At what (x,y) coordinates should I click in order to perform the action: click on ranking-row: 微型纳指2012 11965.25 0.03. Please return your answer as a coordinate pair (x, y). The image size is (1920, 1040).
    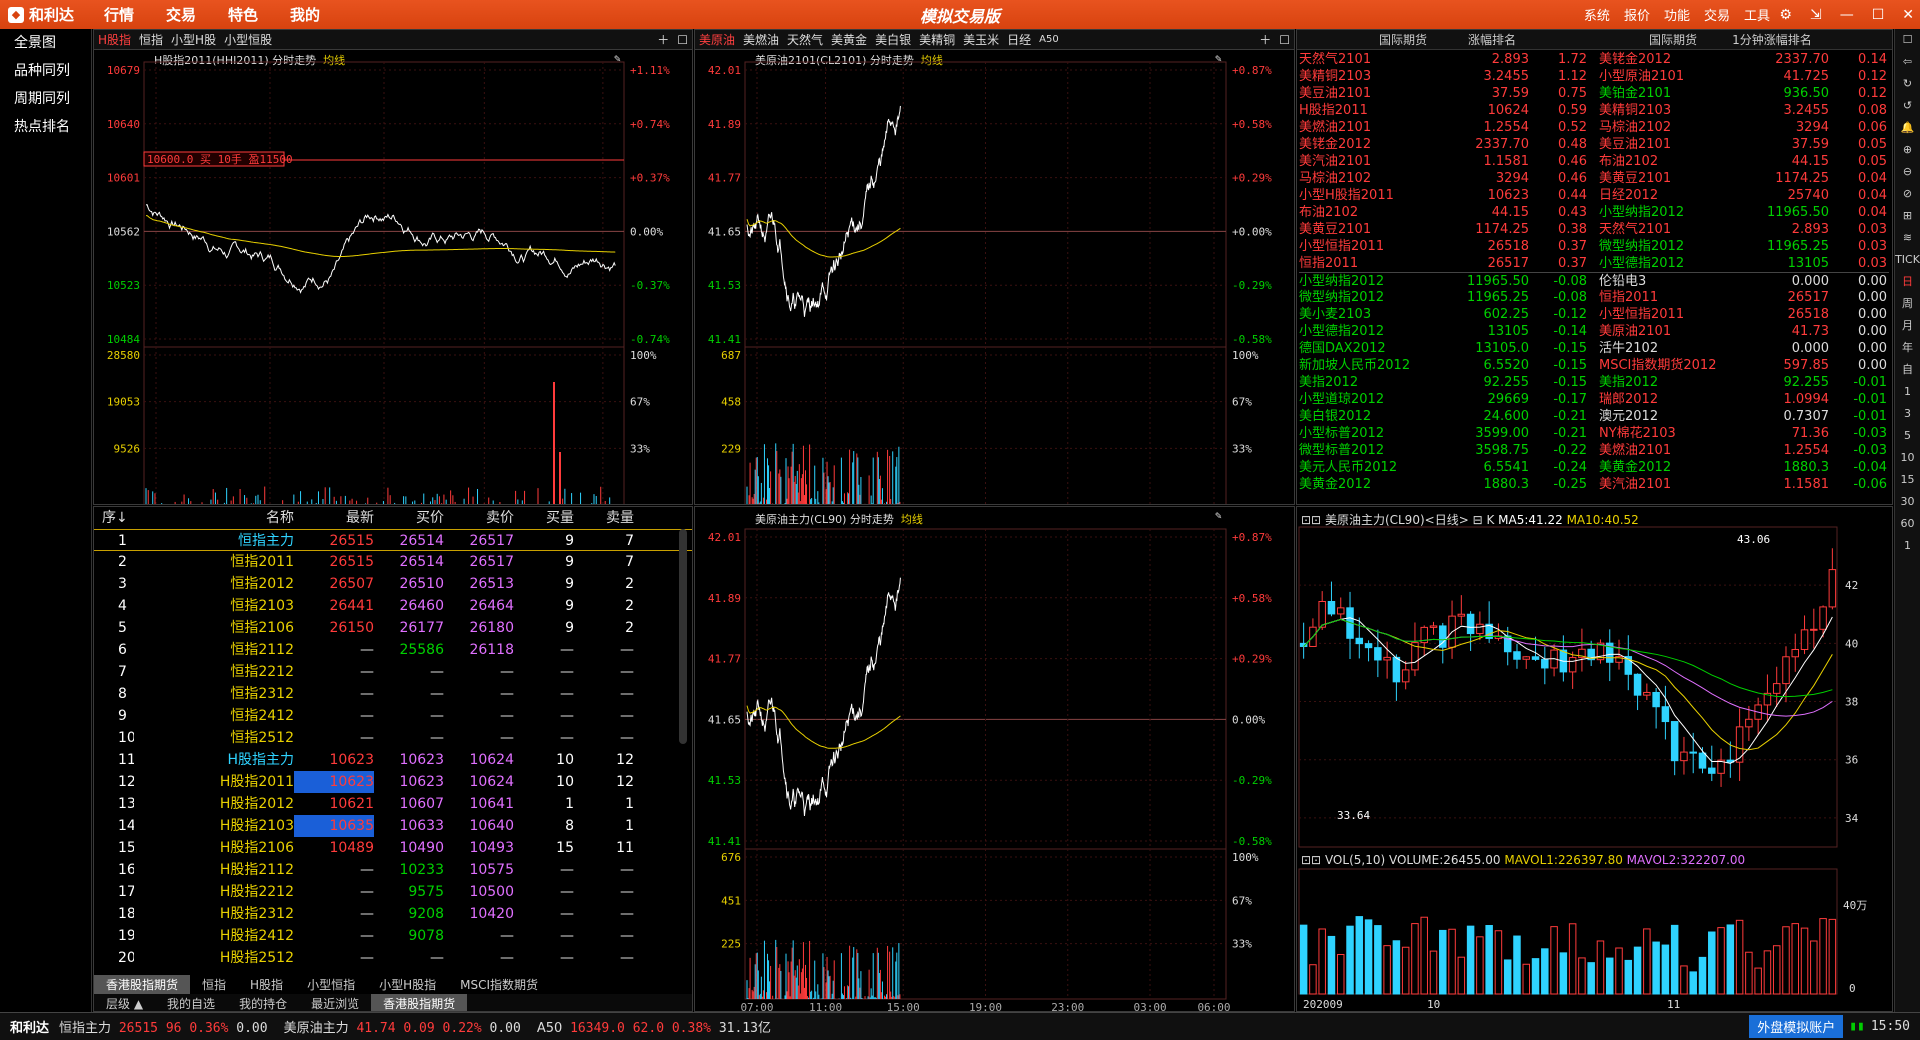
    Looking at the image, I should click on (1744, 246).